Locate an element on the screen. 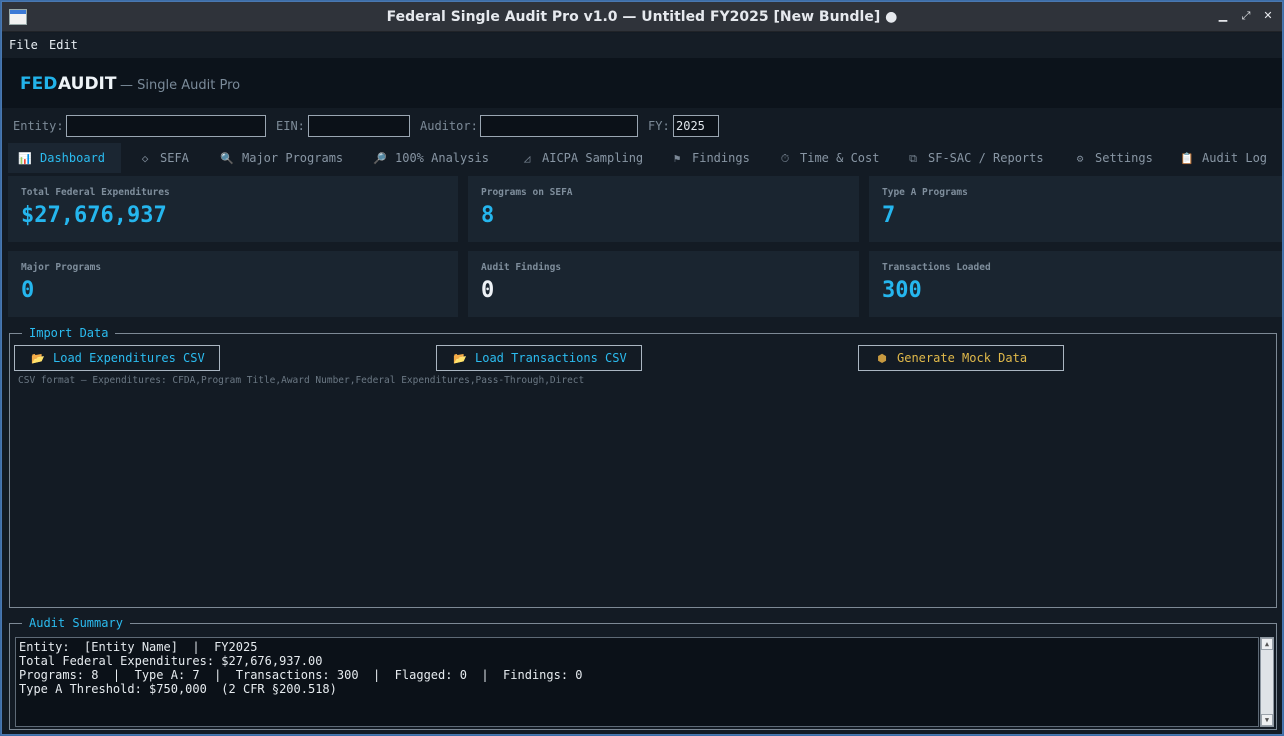 This screenshot has height=736, width=1284. bar-chart-icon: 📊 is located at coordinates (25, 158).